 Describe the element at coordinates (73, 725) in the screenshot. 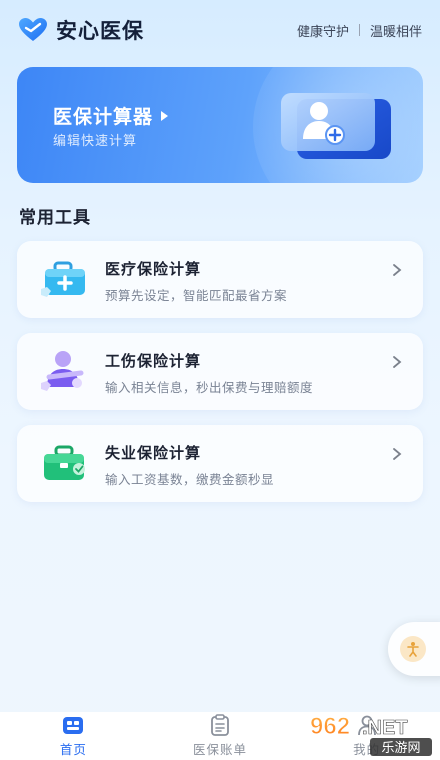

I see `home-icon` at that location.